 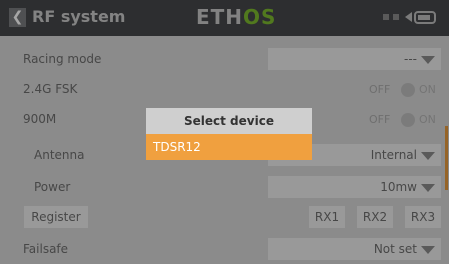 What do you see at coordinates (229, 121) in the screenshot?
I see `dialog-title: Select device` at bounding box center [229, 121].